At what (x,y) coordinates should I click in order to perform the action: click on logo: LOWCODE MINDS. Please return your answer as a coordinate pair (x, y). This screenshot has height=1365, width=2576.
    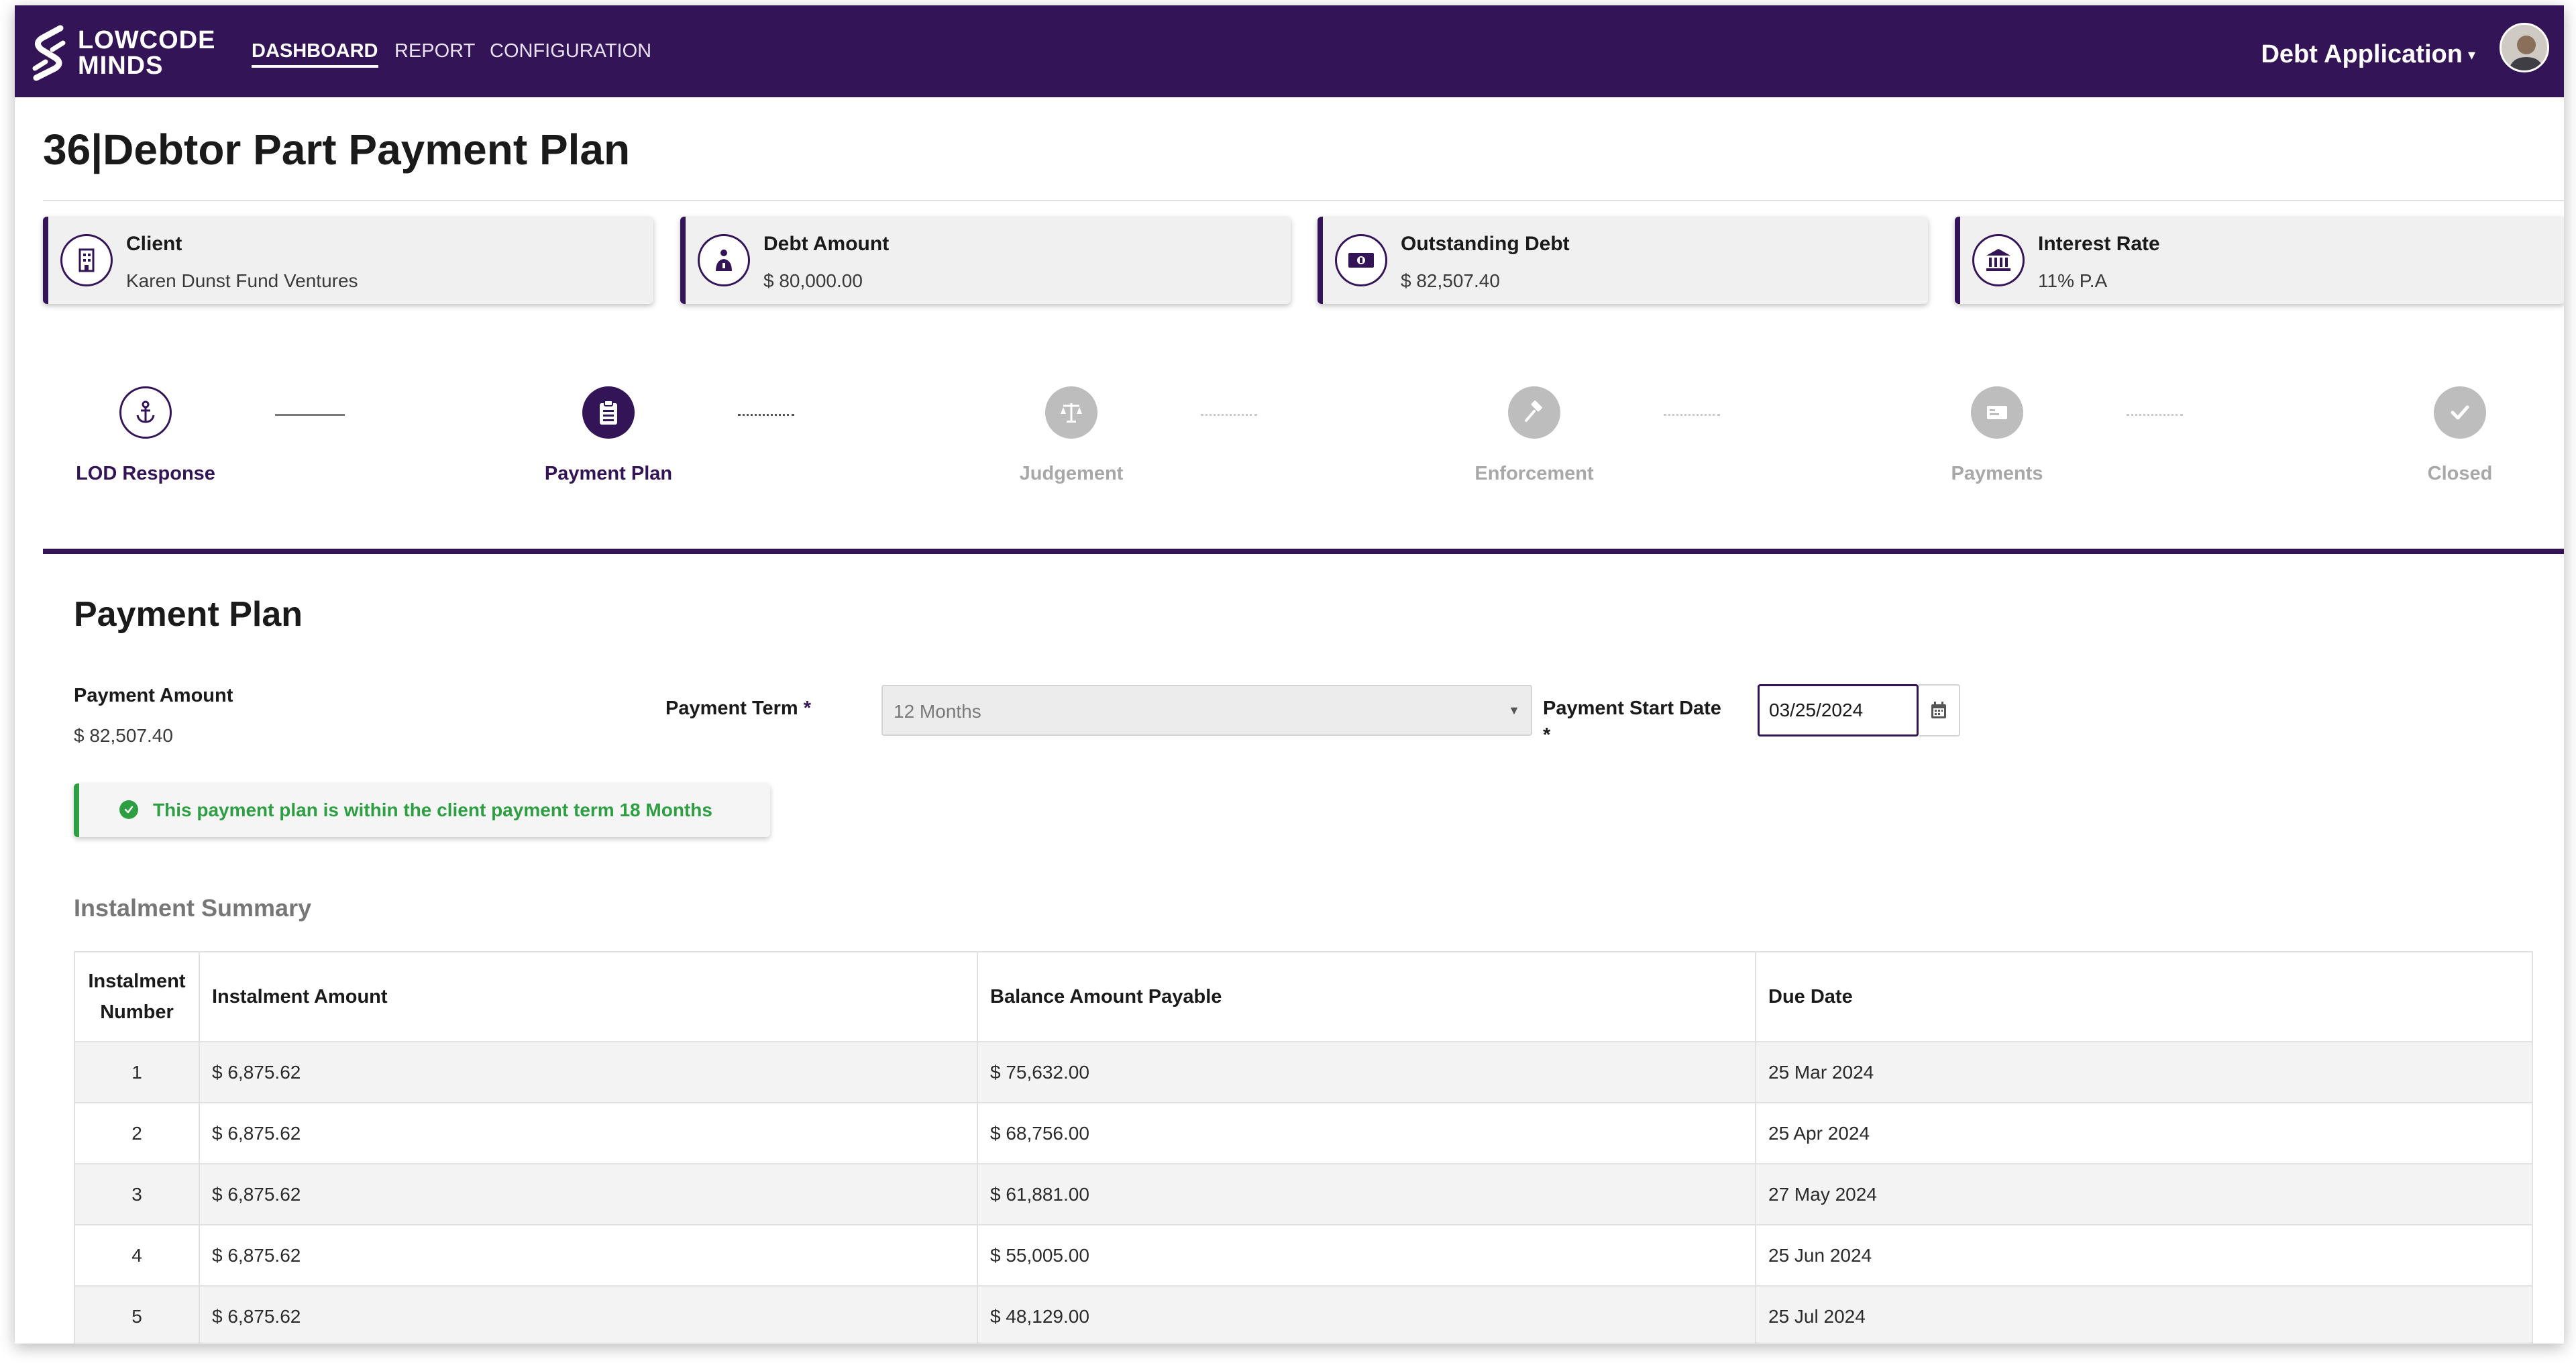
    Looking at the image, I should click on (121, 53).